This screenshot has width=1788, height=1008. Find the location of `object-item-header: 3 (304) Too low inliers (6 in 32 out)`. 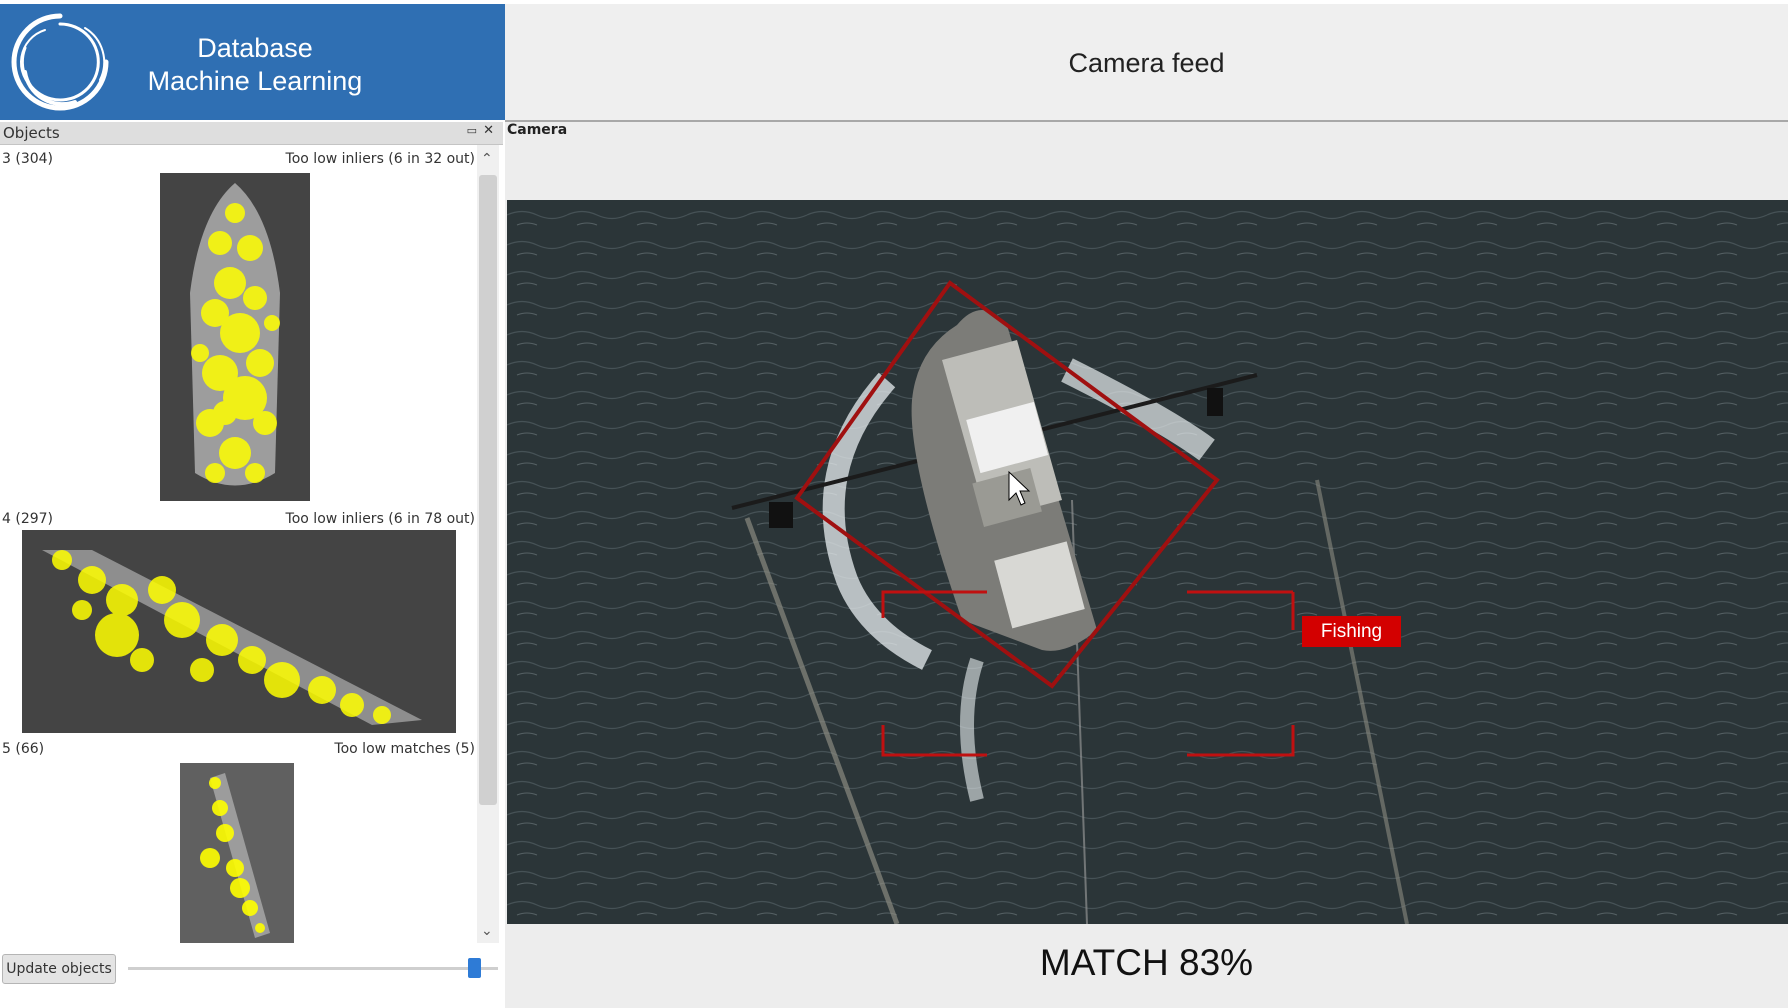

object-item-header: 3 (304) Too low inliers (6 in 32 out) is located at coordinates (237, 160).